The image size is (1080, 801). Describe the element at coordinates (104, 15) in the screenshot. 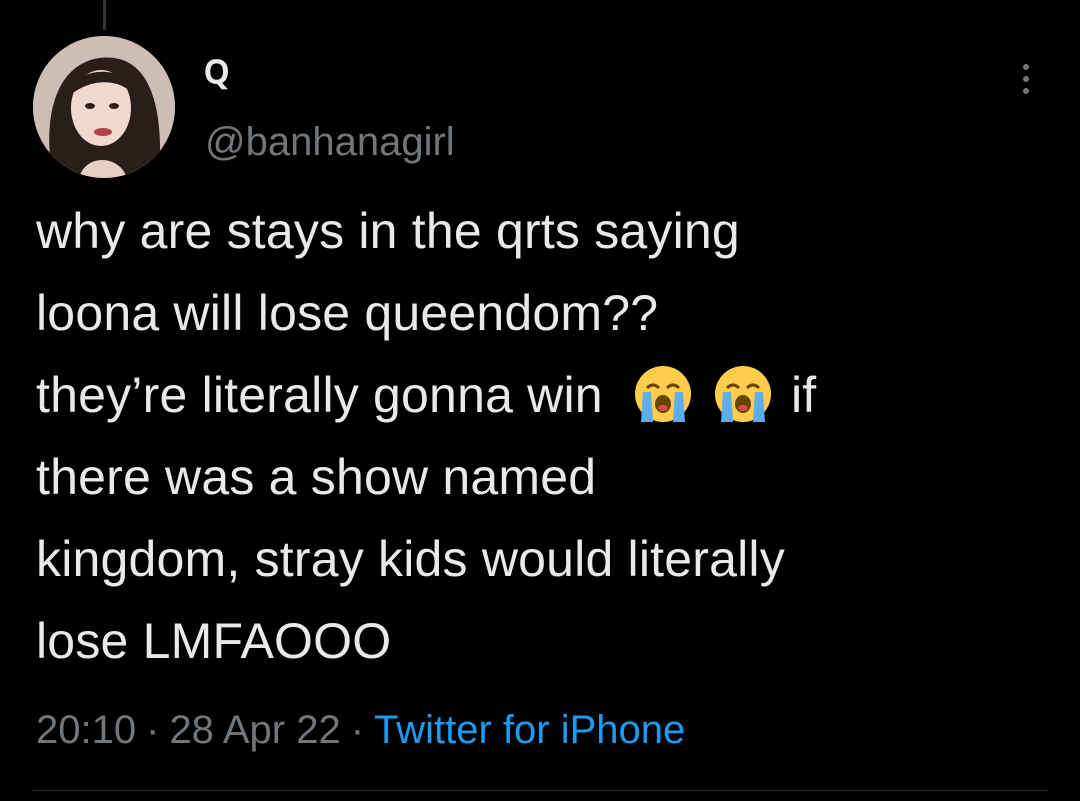

I see `thread-connector-line` at that location.